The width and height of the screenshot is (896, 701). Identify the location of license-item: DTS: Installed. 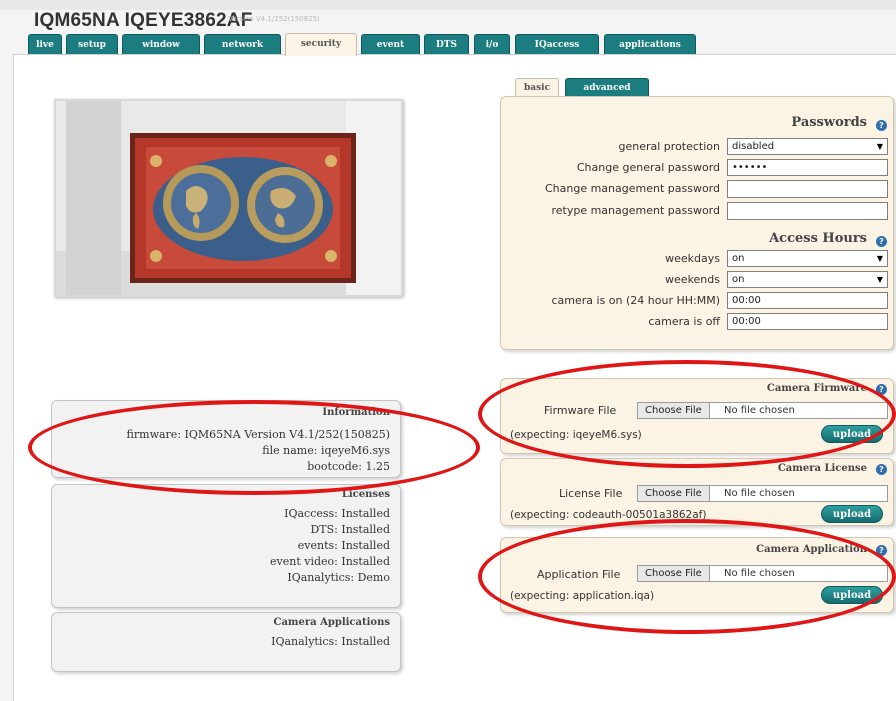
(350, 529).